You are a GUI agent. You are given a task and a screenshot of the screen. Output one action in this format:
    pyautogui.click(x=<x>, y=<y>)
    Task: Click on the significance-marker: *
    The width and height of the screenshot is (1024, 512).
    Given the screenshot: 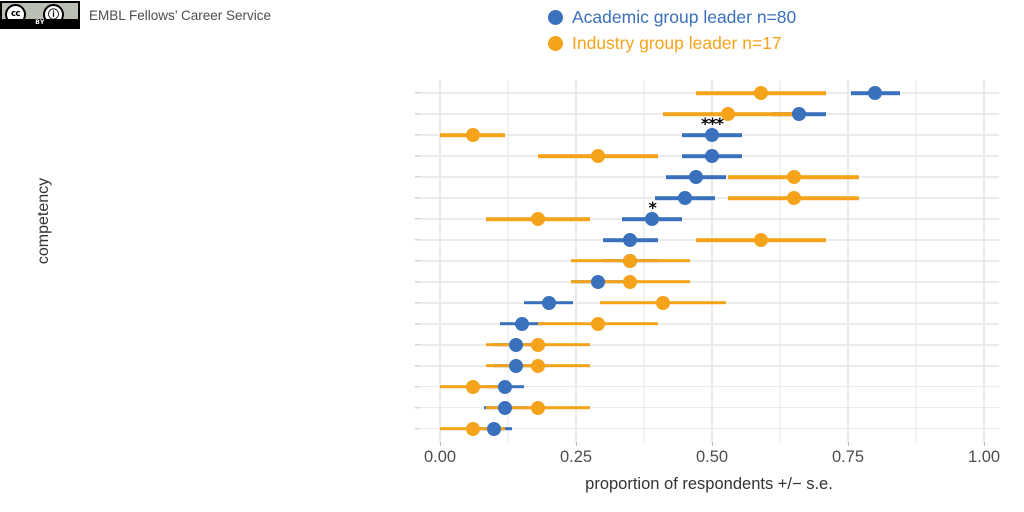 What is the action you would take?
    pyautogui.click(x=652, y=207)
    